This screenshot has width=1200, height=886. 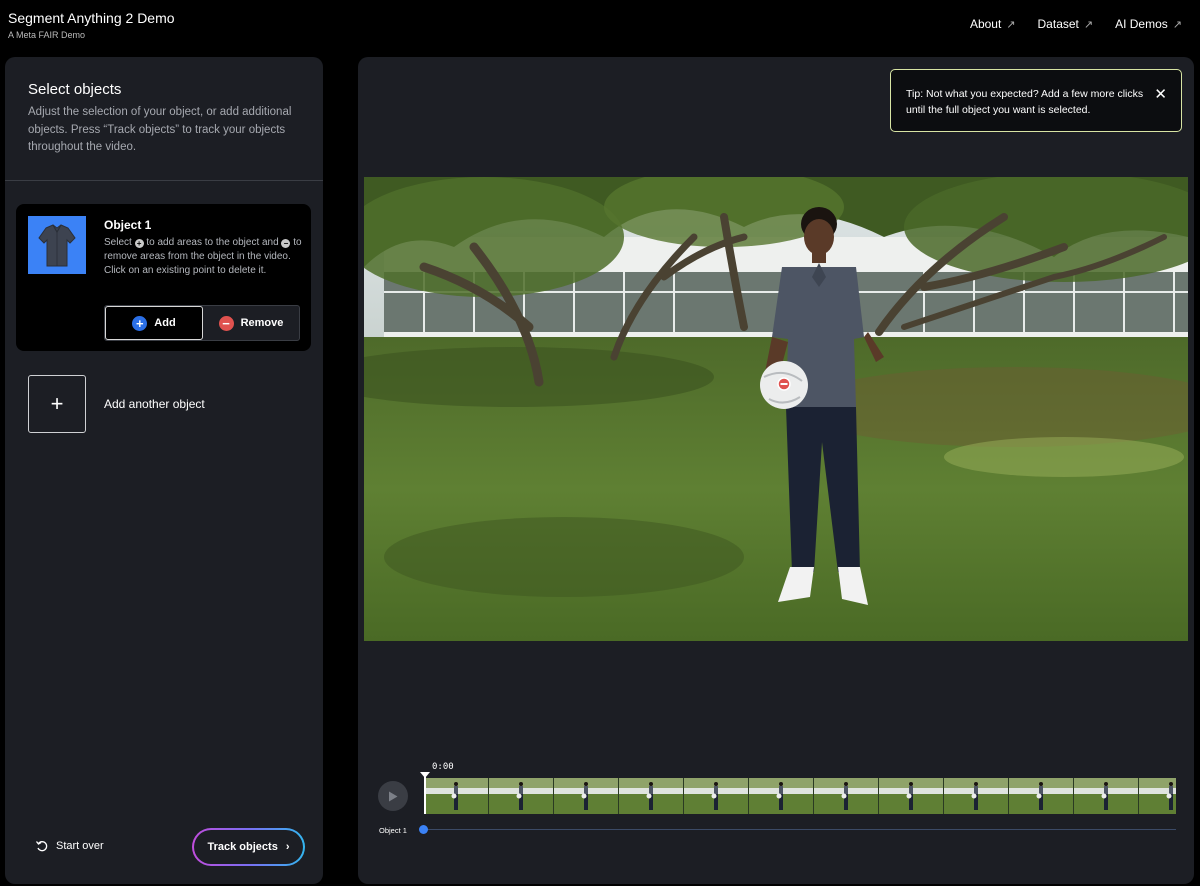 I want to click on nav-link-label: AI Demos, so click(x=1141, y=24).